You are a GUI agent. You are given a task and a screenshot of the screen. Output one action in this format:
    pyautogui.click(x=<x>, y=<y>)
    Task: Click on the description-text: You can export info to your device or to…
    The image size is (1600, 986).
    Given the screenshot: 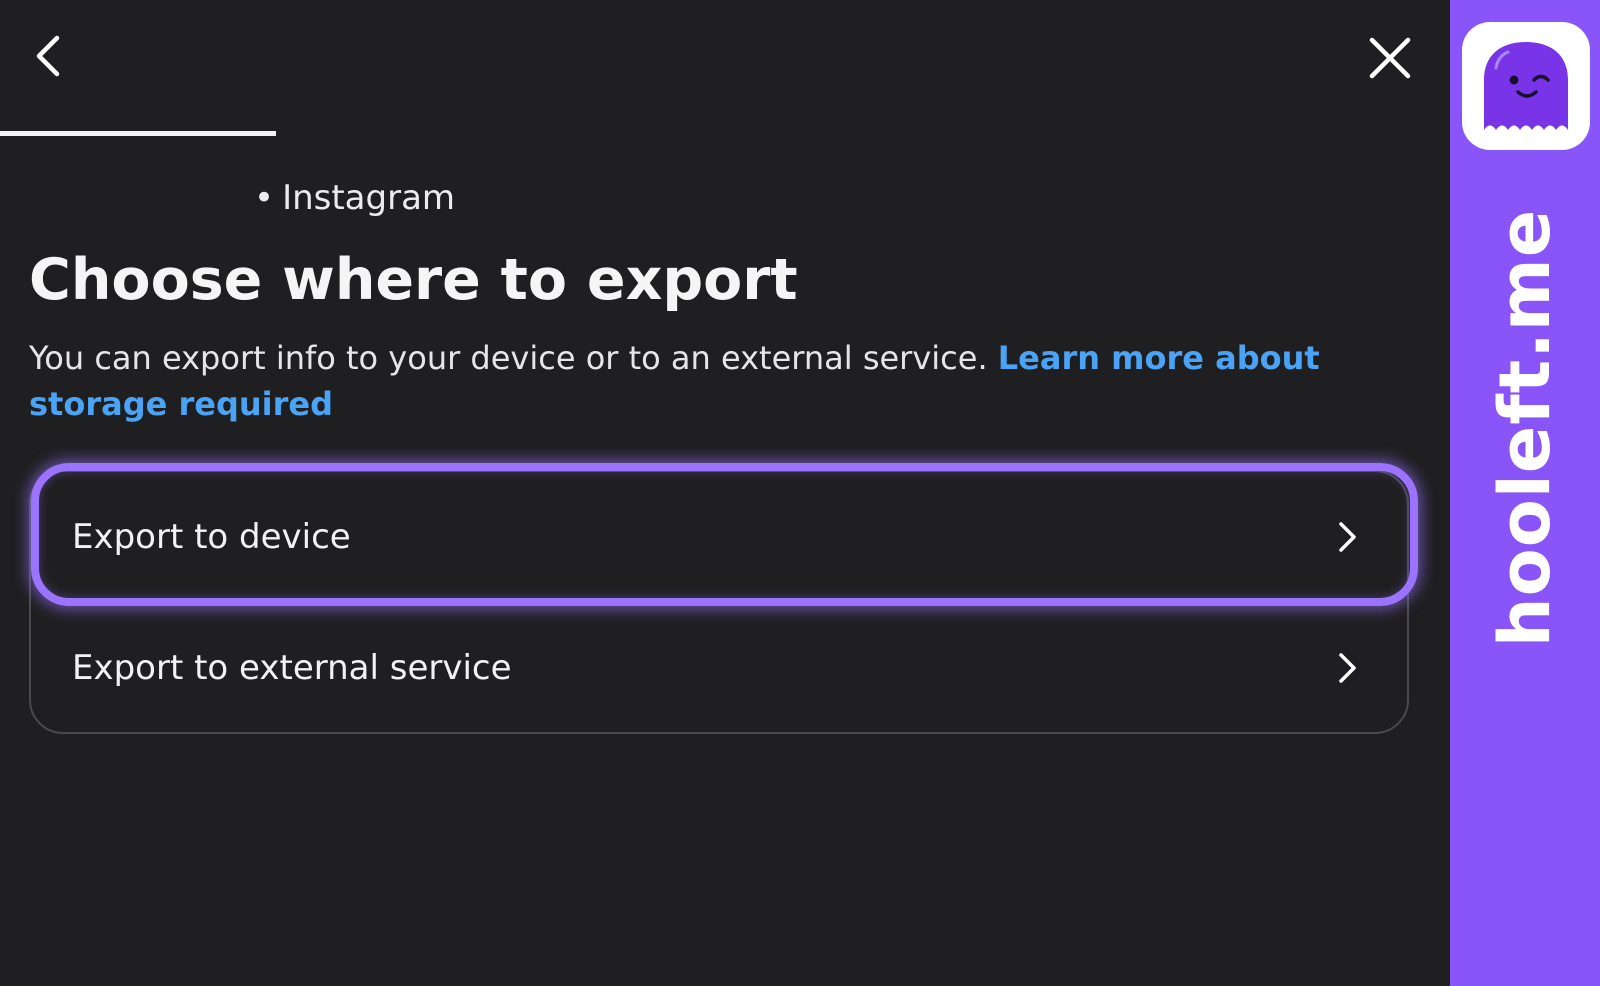 What is the action you would take?
    pyautogui.click(x=508, y=358)
    